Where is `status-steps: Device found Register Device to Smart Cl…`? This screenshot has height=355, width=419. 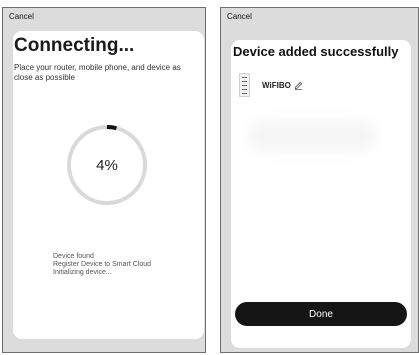
status-steps: Device found Register Device to Smart Cl… is located at coordinates (102, 265).